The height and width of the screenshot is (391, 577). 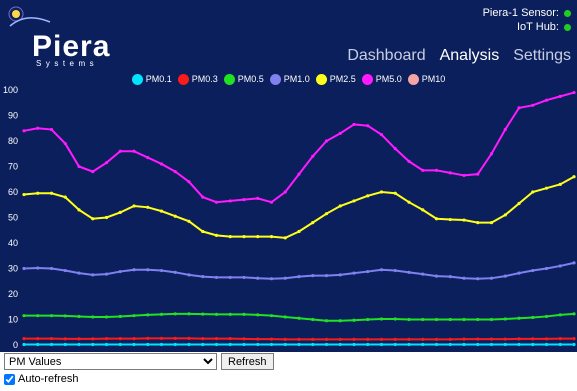 I want to click on refresh-button: Refresh, so click(x=247, y=361).